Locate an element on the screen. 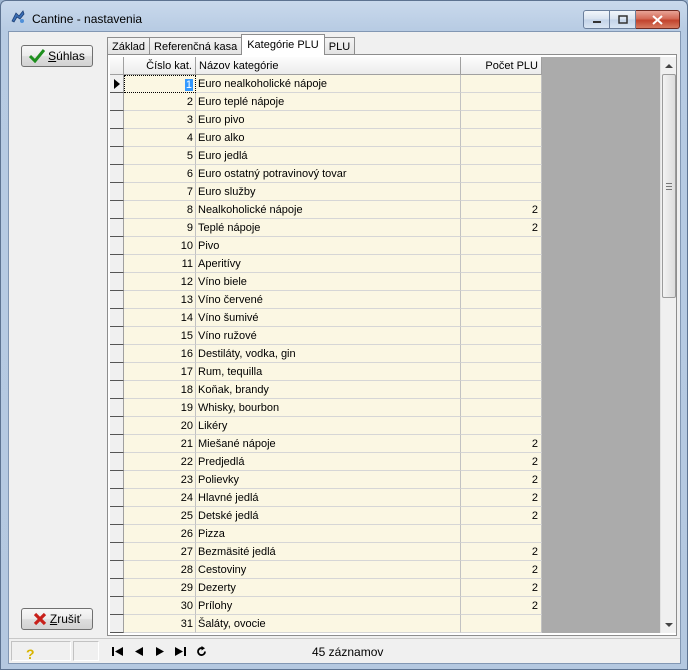  cell-nazov-kategorie: Víno červené is located at coordinates (328, 300).